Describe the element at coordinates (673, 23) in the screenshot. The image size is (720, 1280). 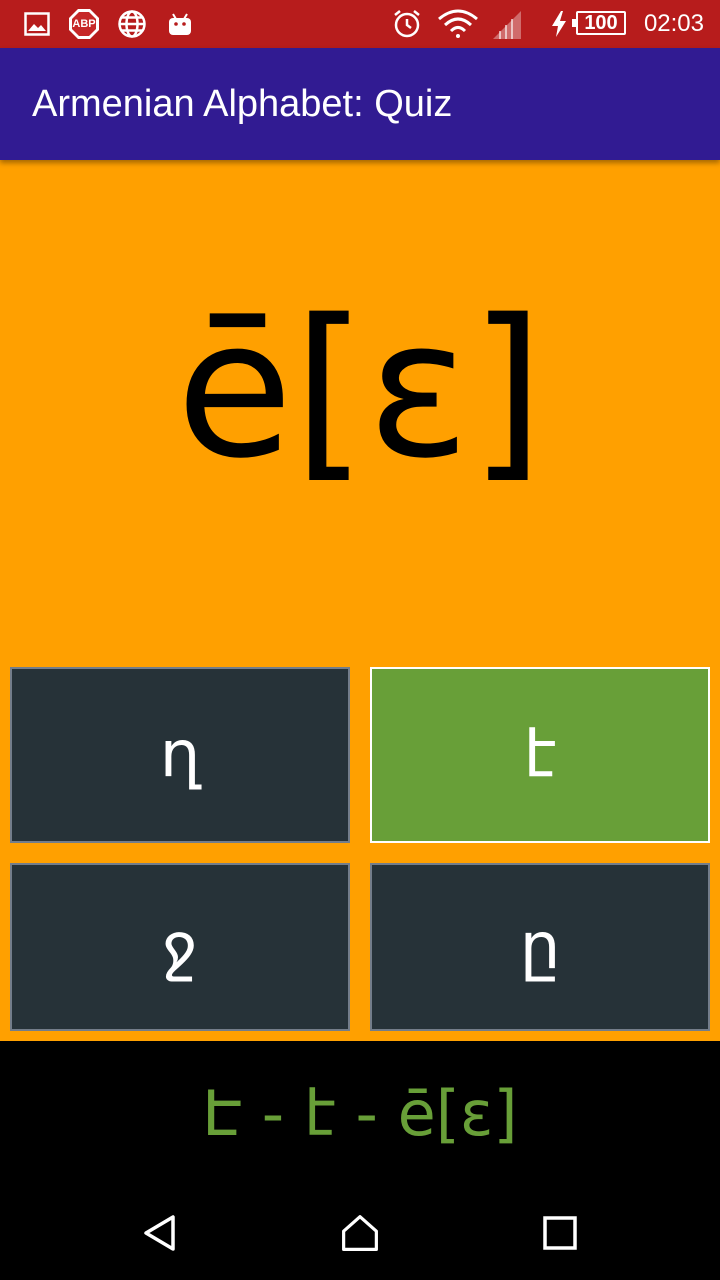
I see `clock: 02:03` at that location.